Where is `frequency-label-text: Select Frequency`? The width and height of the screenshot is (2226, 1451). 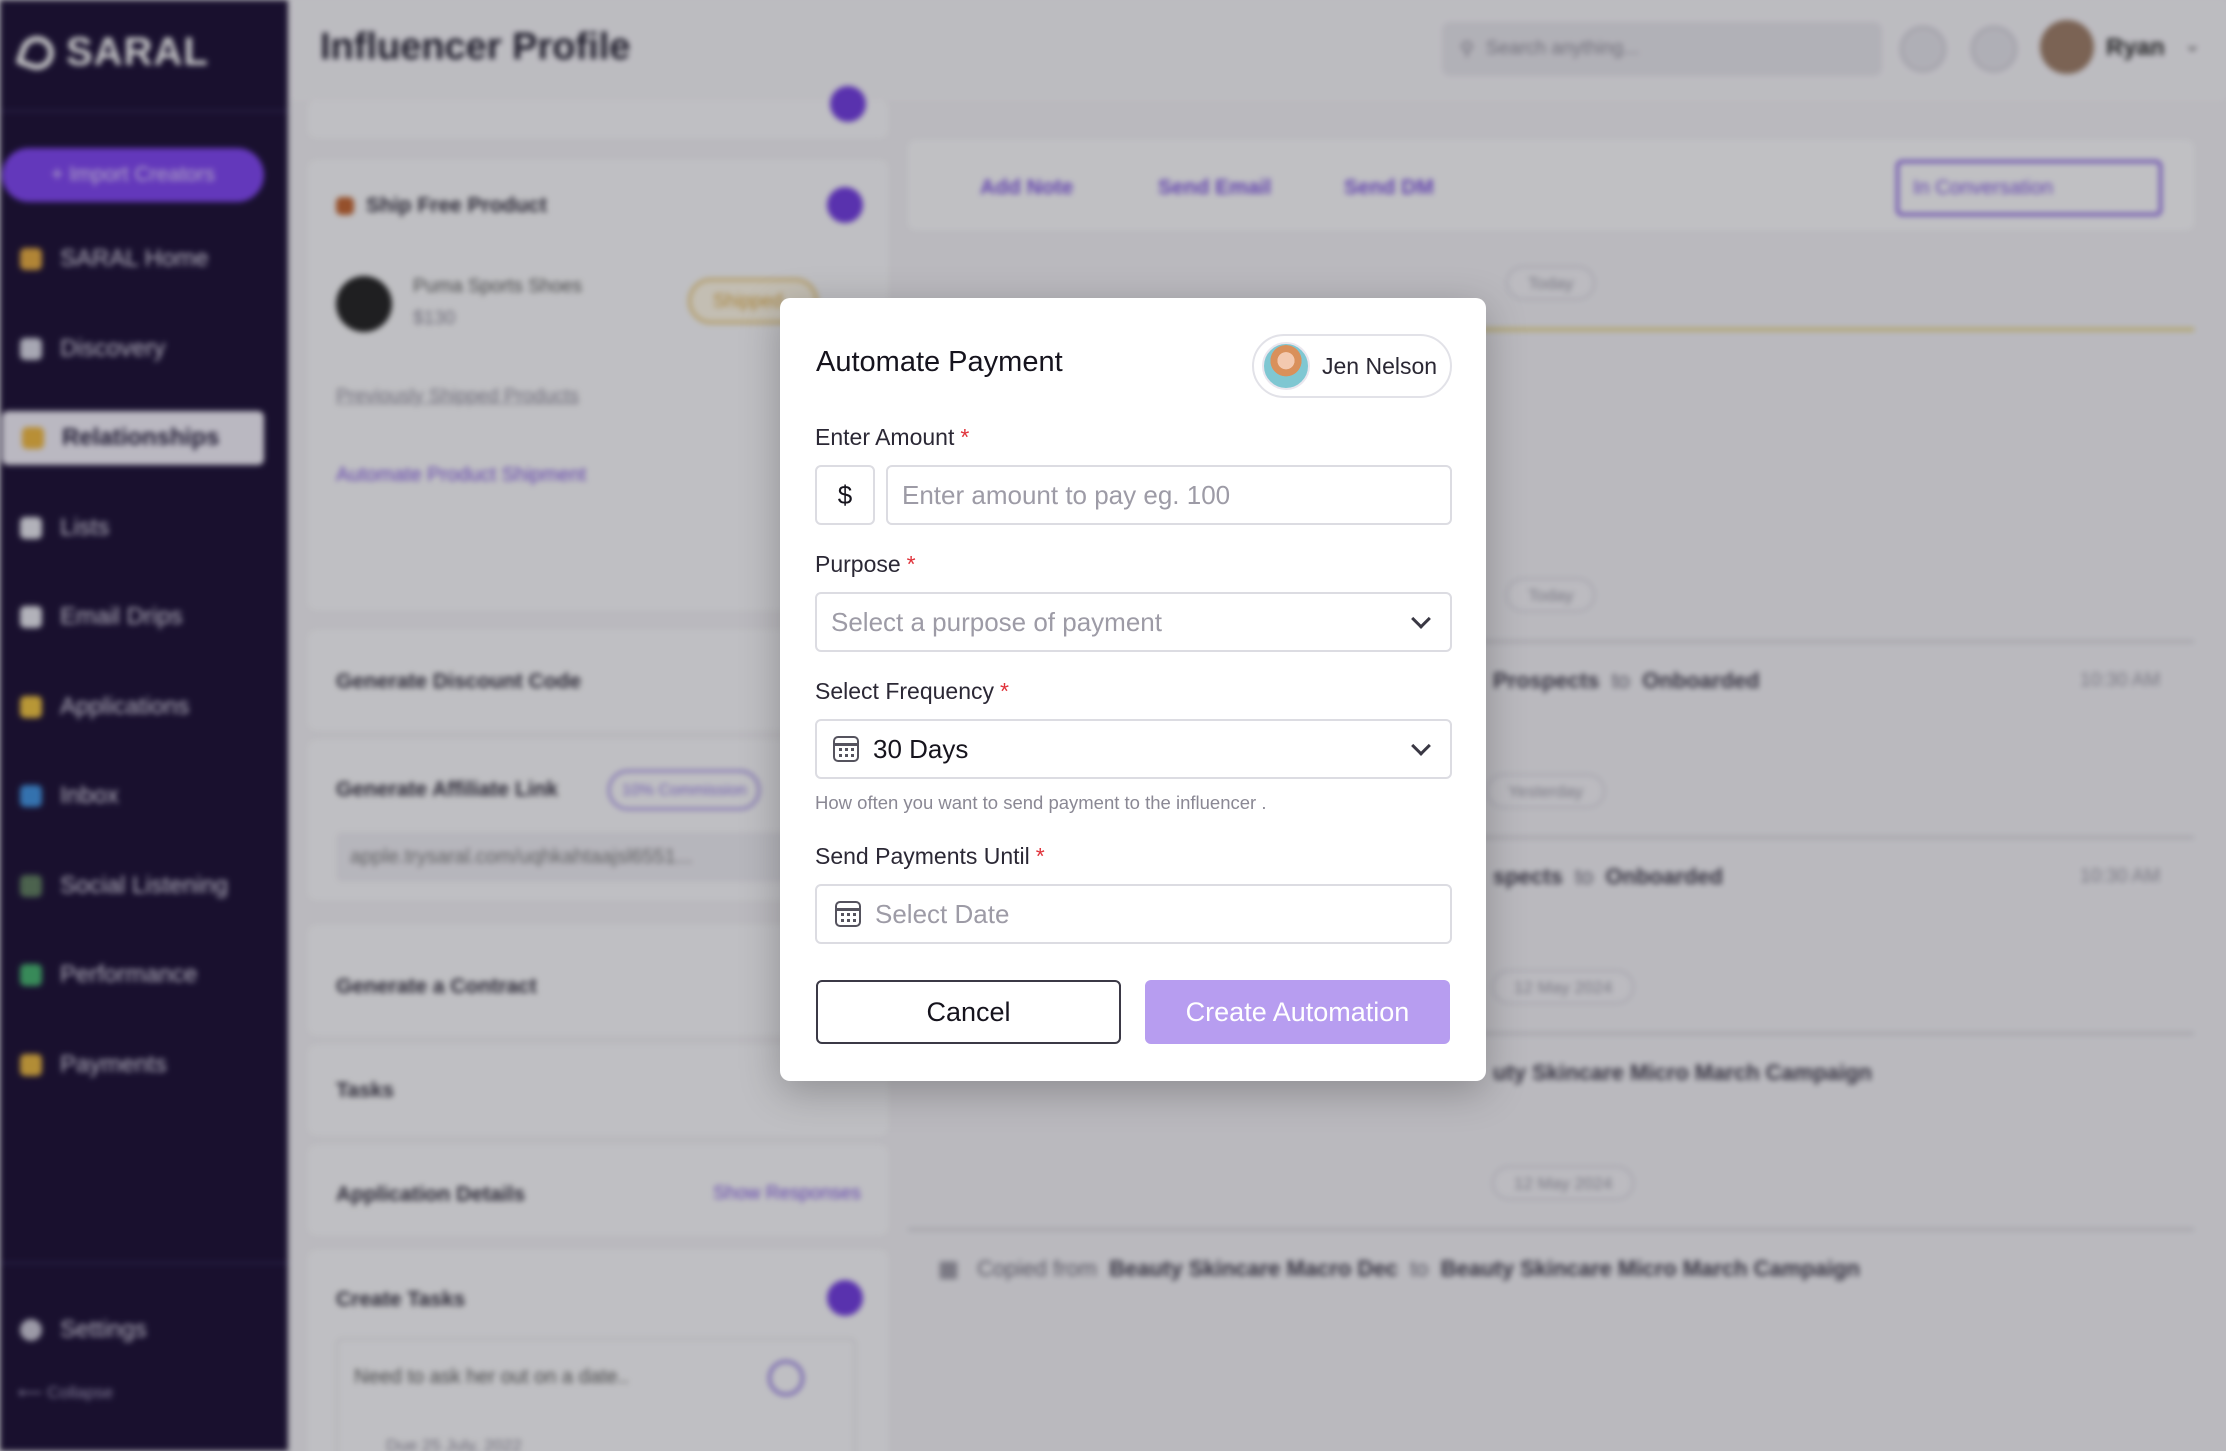 frequency-label-text: Select Frequency is located at coordinates (904, 691).